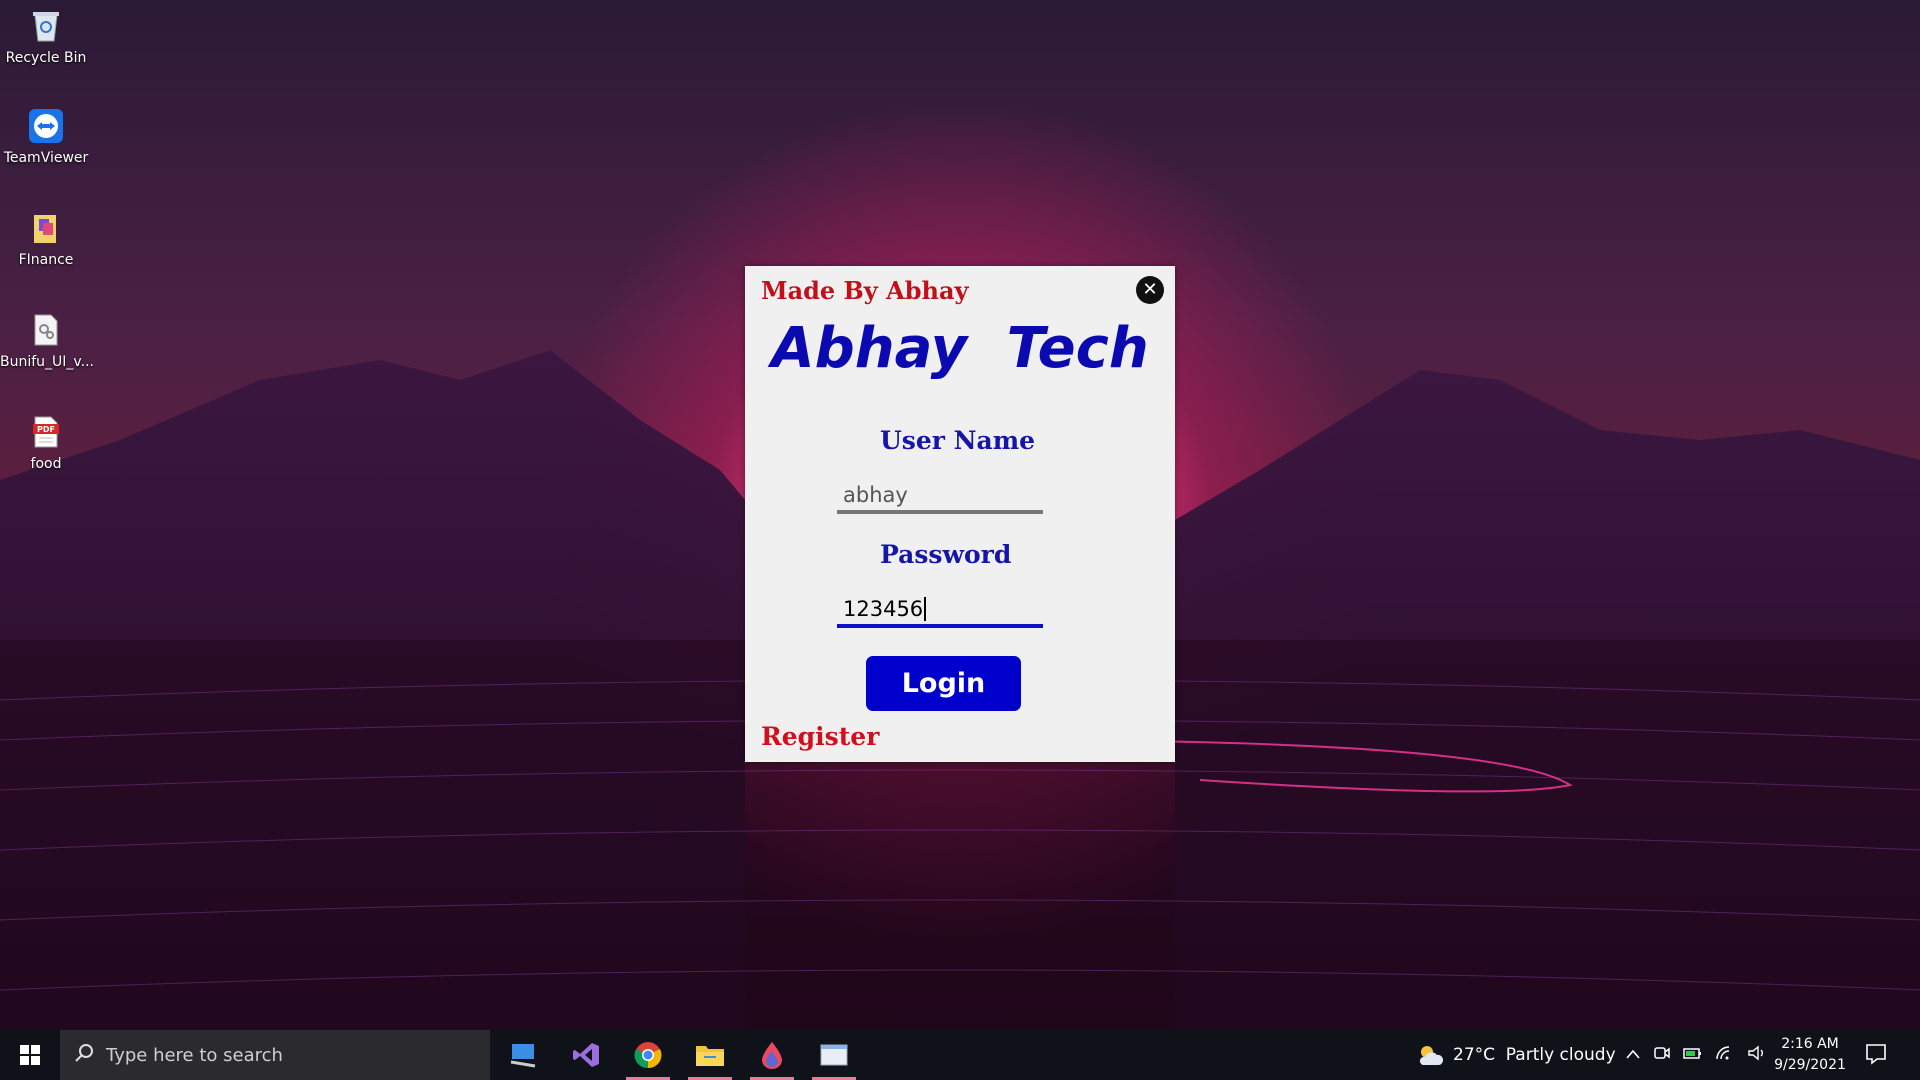 Image resolution: width=1920 pixels, height=1080 pixels. Describe the element at coordinates (883, 609) in the screenshot. I see `password-value: 123456` at that location.